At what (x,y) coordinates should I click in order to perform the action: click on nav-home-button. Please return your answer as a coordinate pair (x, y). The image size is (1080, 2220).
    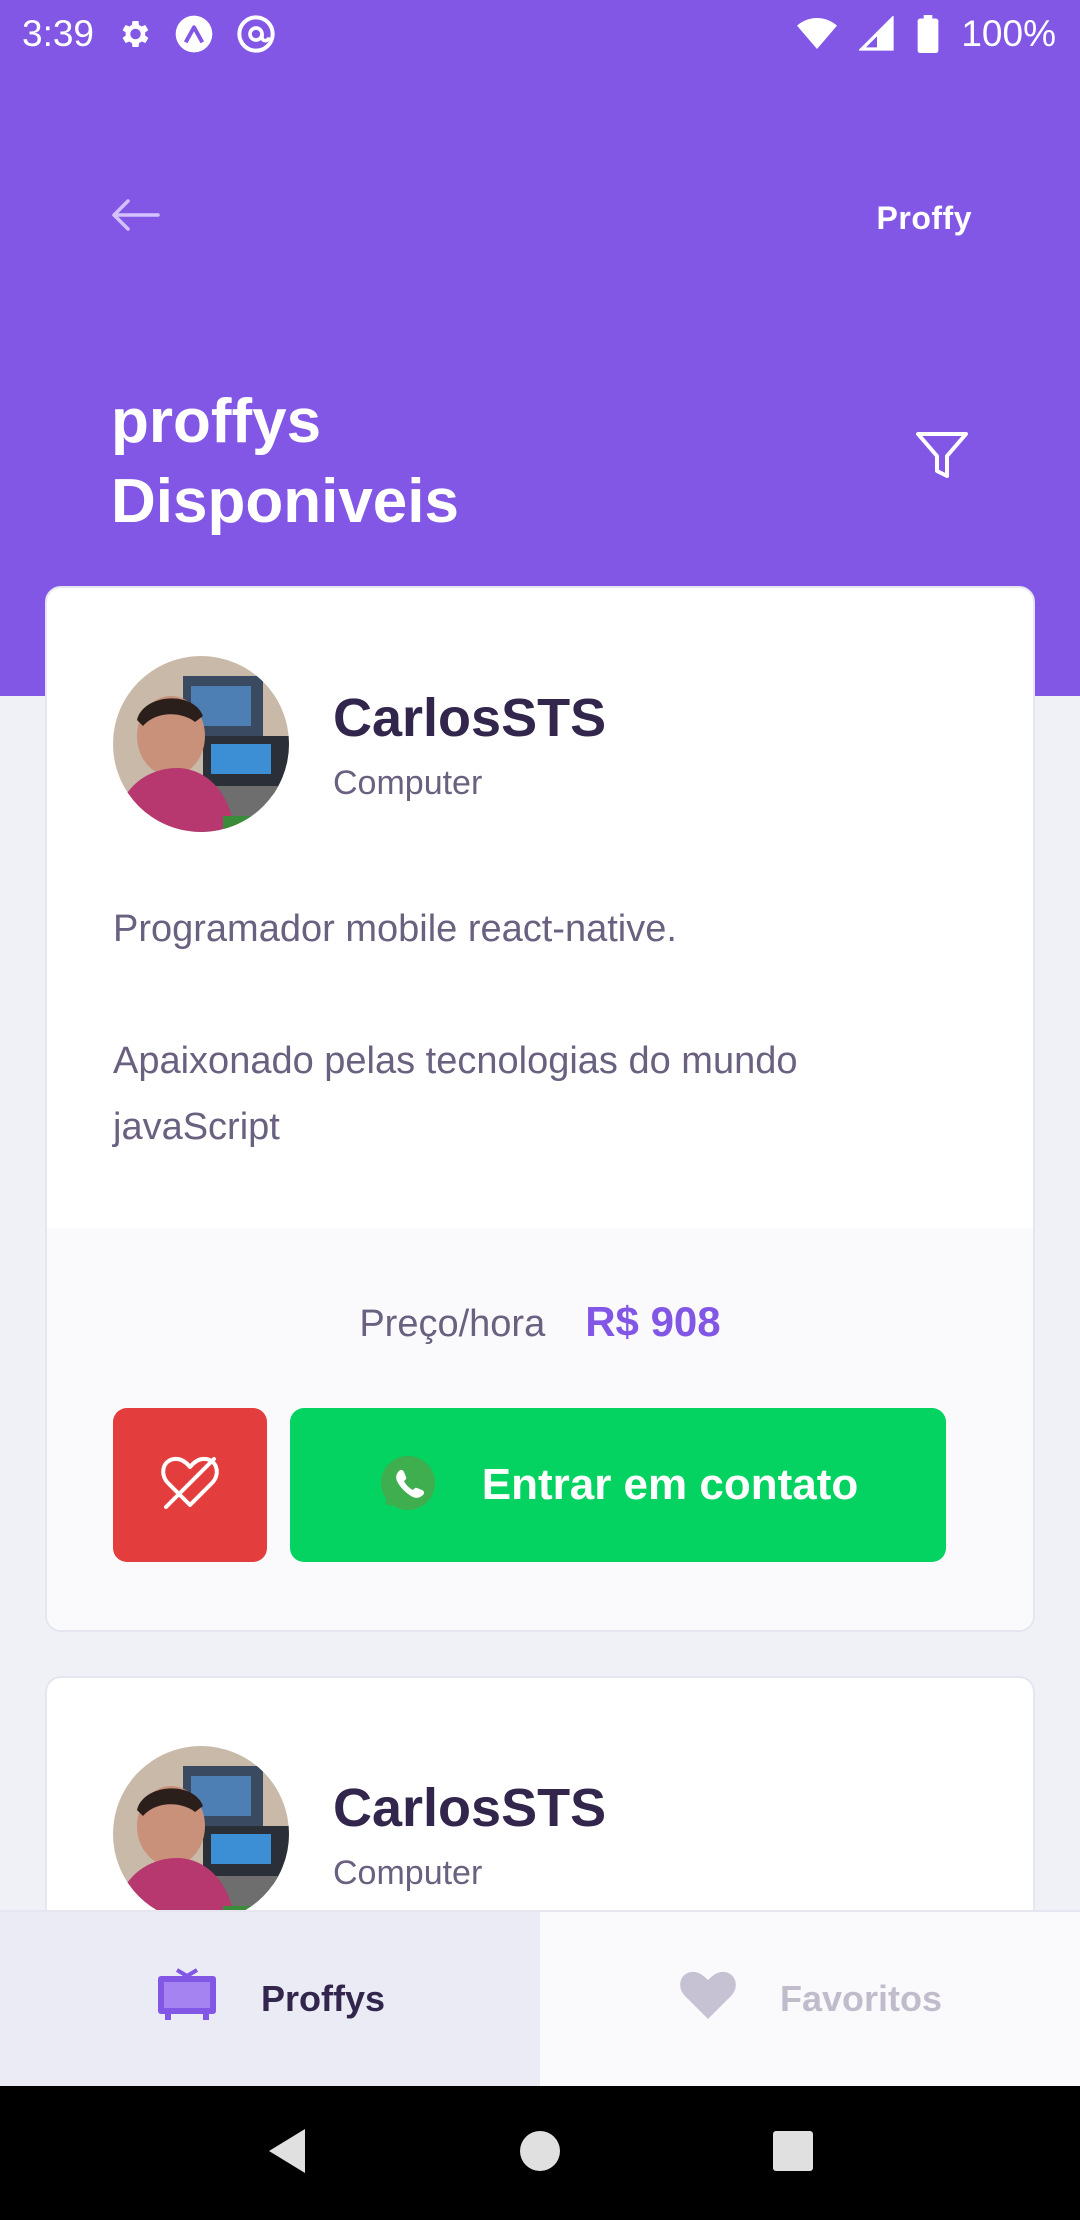
    Looking at the image, I should click on (540, 2153).